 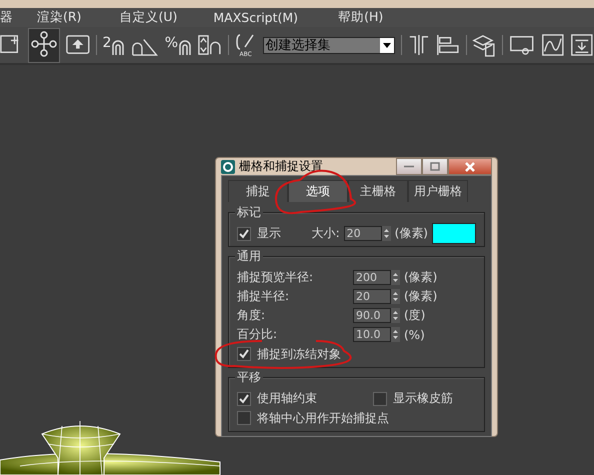 I want to click on spinner-snap-icon, so click(x=210, y=45).